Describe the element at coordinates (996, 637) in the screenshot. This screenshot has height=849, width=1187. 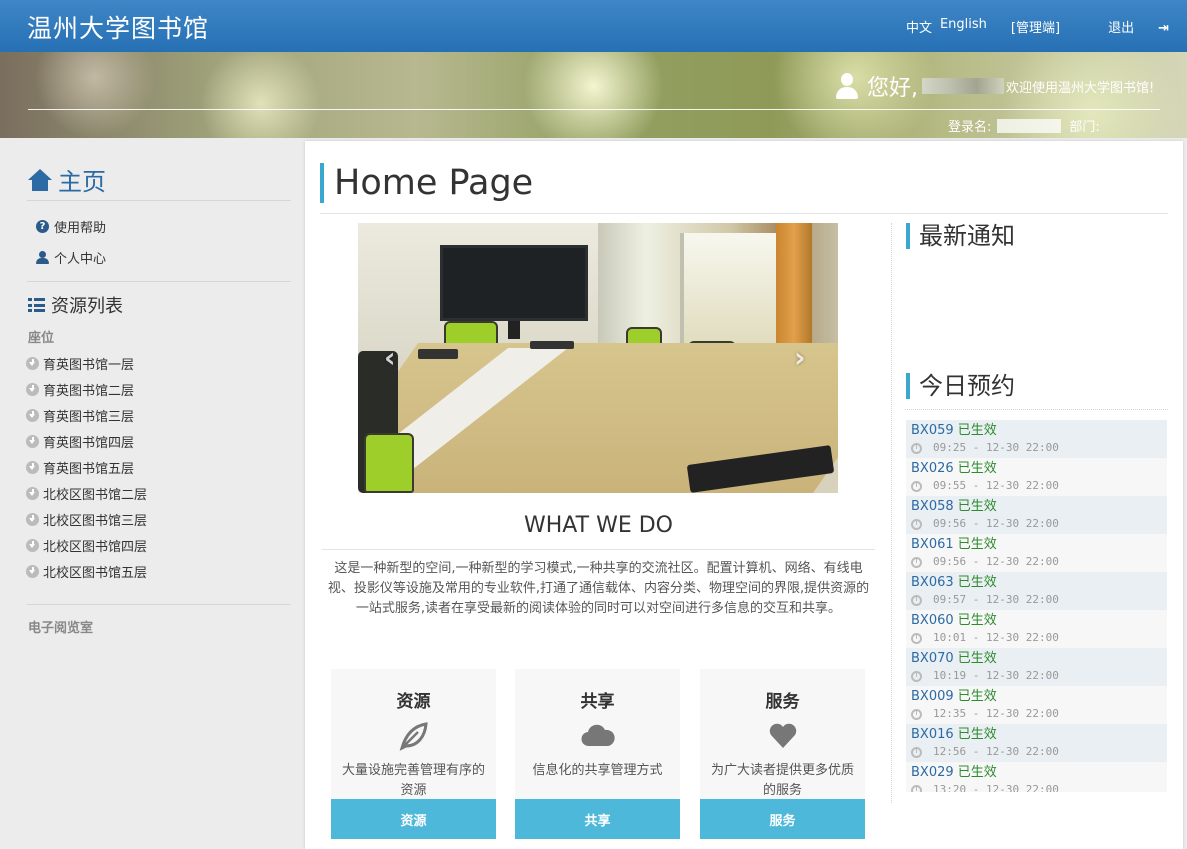
I see `booking-time: 10:01 - 12-30 22:00` at that location.